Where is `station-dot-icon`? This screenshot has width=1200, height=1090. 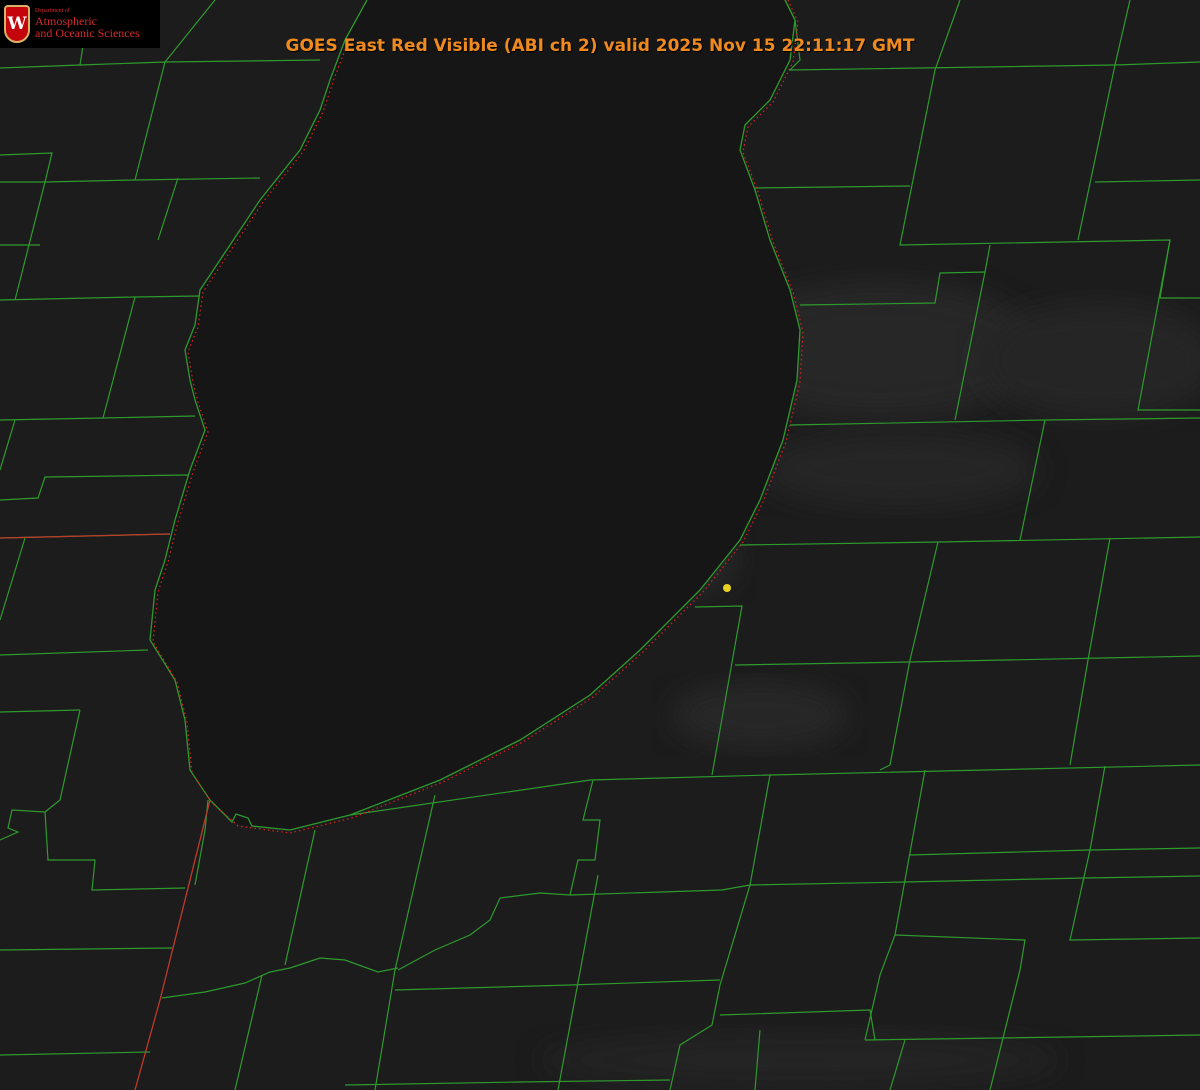
station-dot-icon is located at coordinates (727, 588).